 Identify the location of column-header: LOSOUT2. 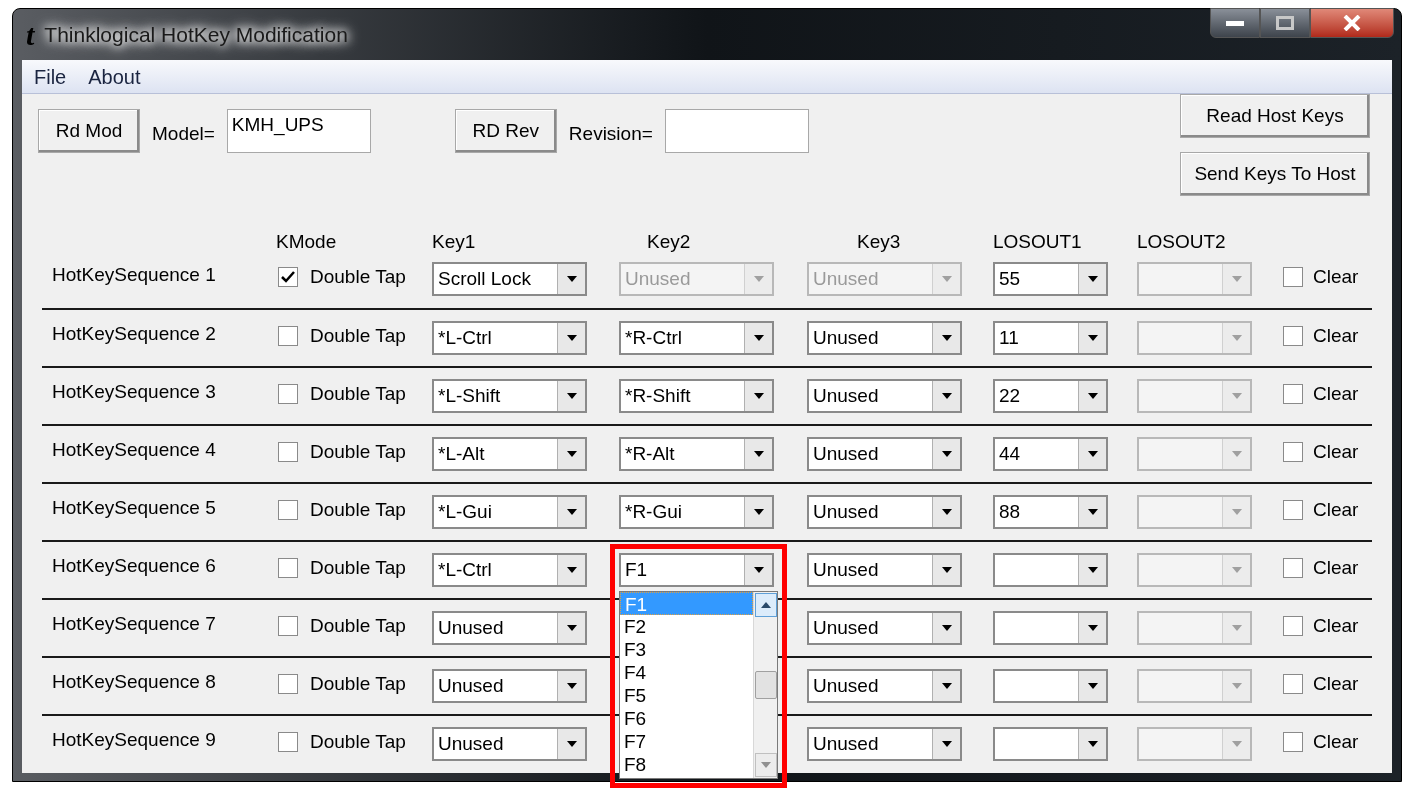
(1182, 242).